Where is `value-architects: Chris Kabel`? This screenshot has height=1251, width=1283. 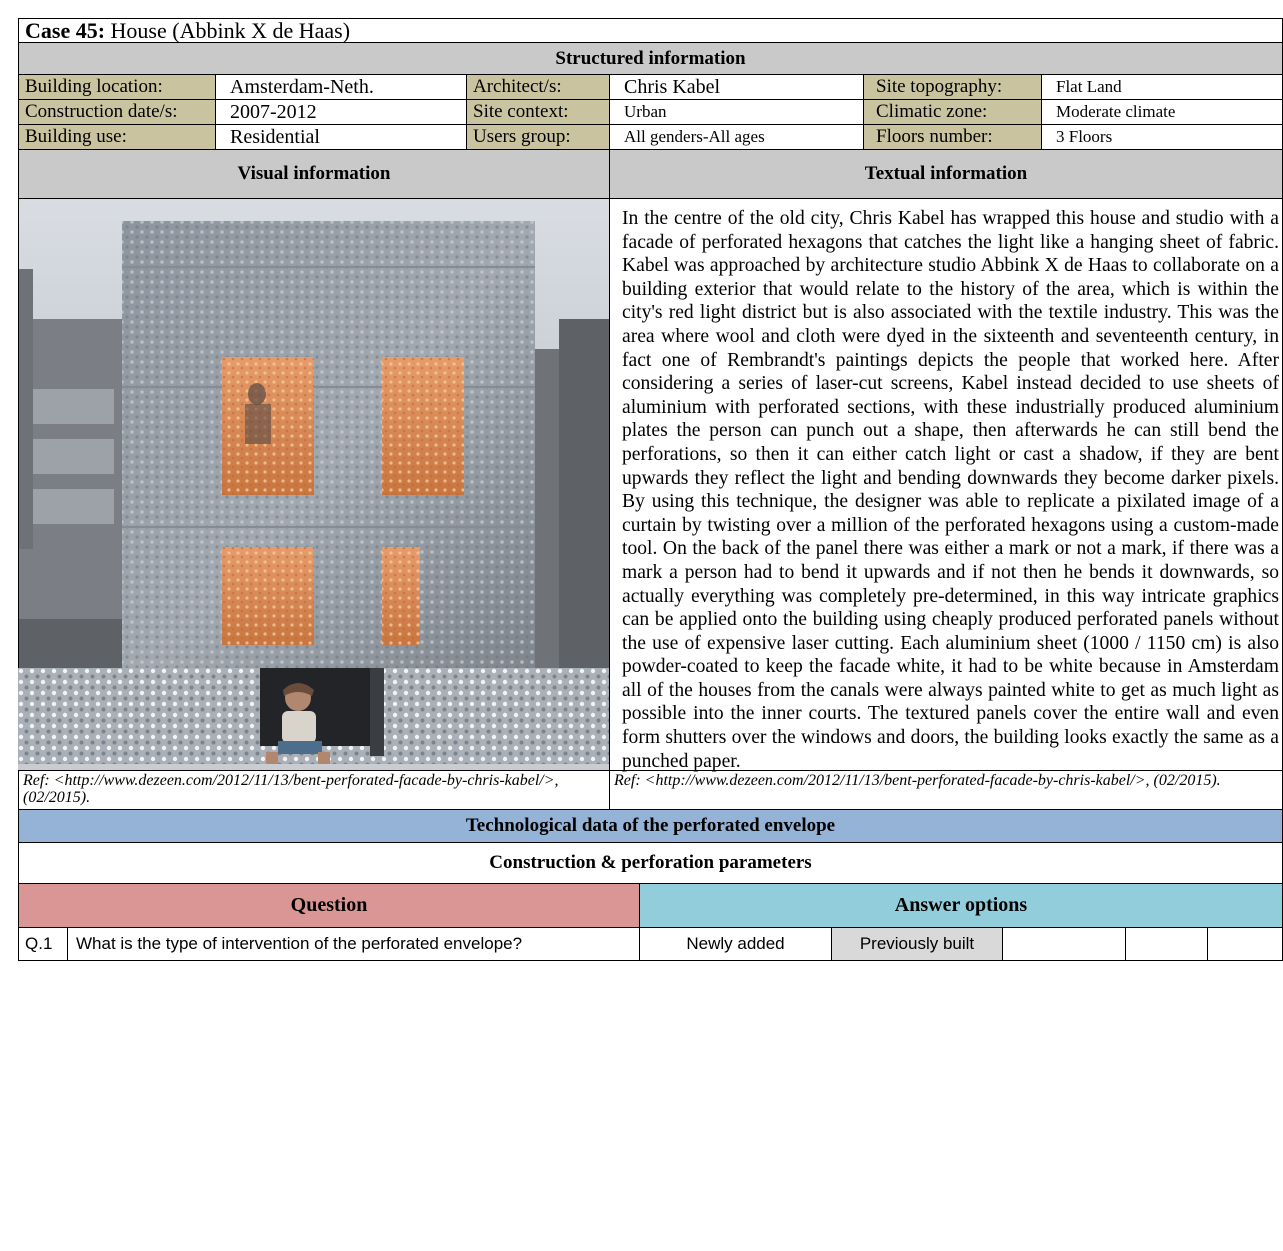 value-architects: Chris Kabel is located at coordinates (736, 87).